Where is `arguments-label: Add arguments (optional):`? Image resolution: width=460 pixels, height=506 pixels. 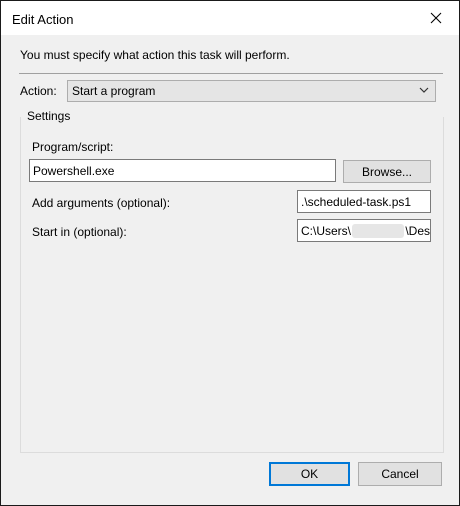
arguments-label: Add arguments (optional): is located at coordinates (101, 203).